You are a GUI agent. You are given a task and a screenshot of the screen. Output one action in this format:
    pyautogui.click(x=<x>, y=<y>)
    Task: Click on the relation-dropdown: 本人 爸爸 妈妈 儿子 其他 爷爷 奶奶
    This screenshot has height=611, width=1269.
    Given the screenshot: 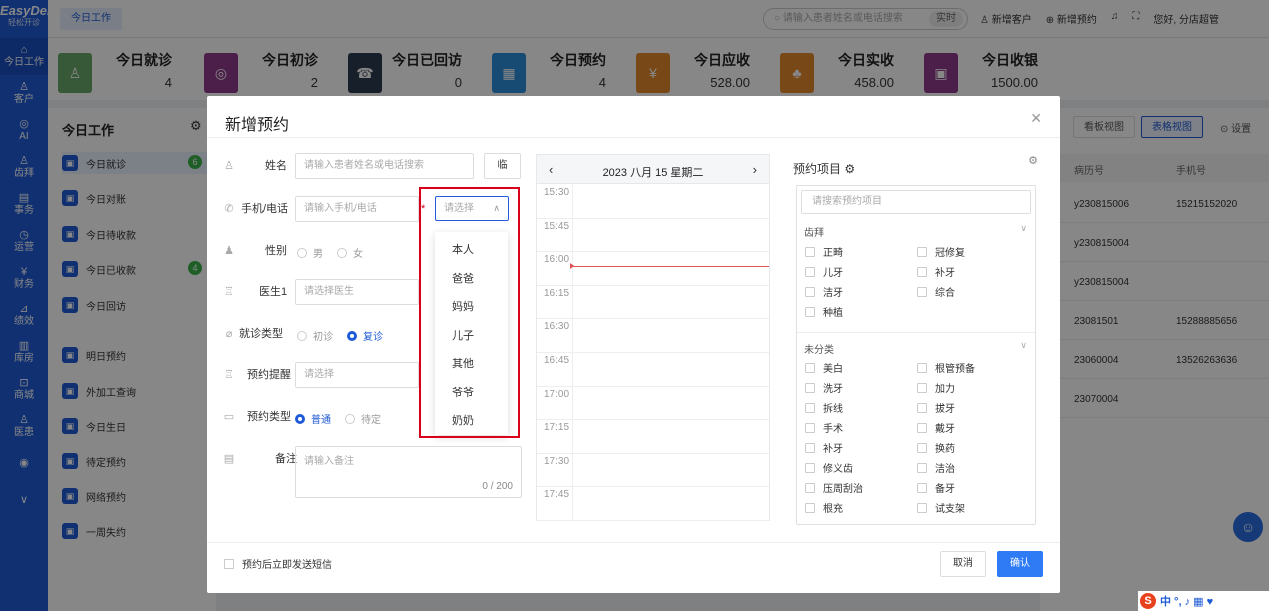 What is the action you would take?
    pyautogui.click(x=471, y=333)
    